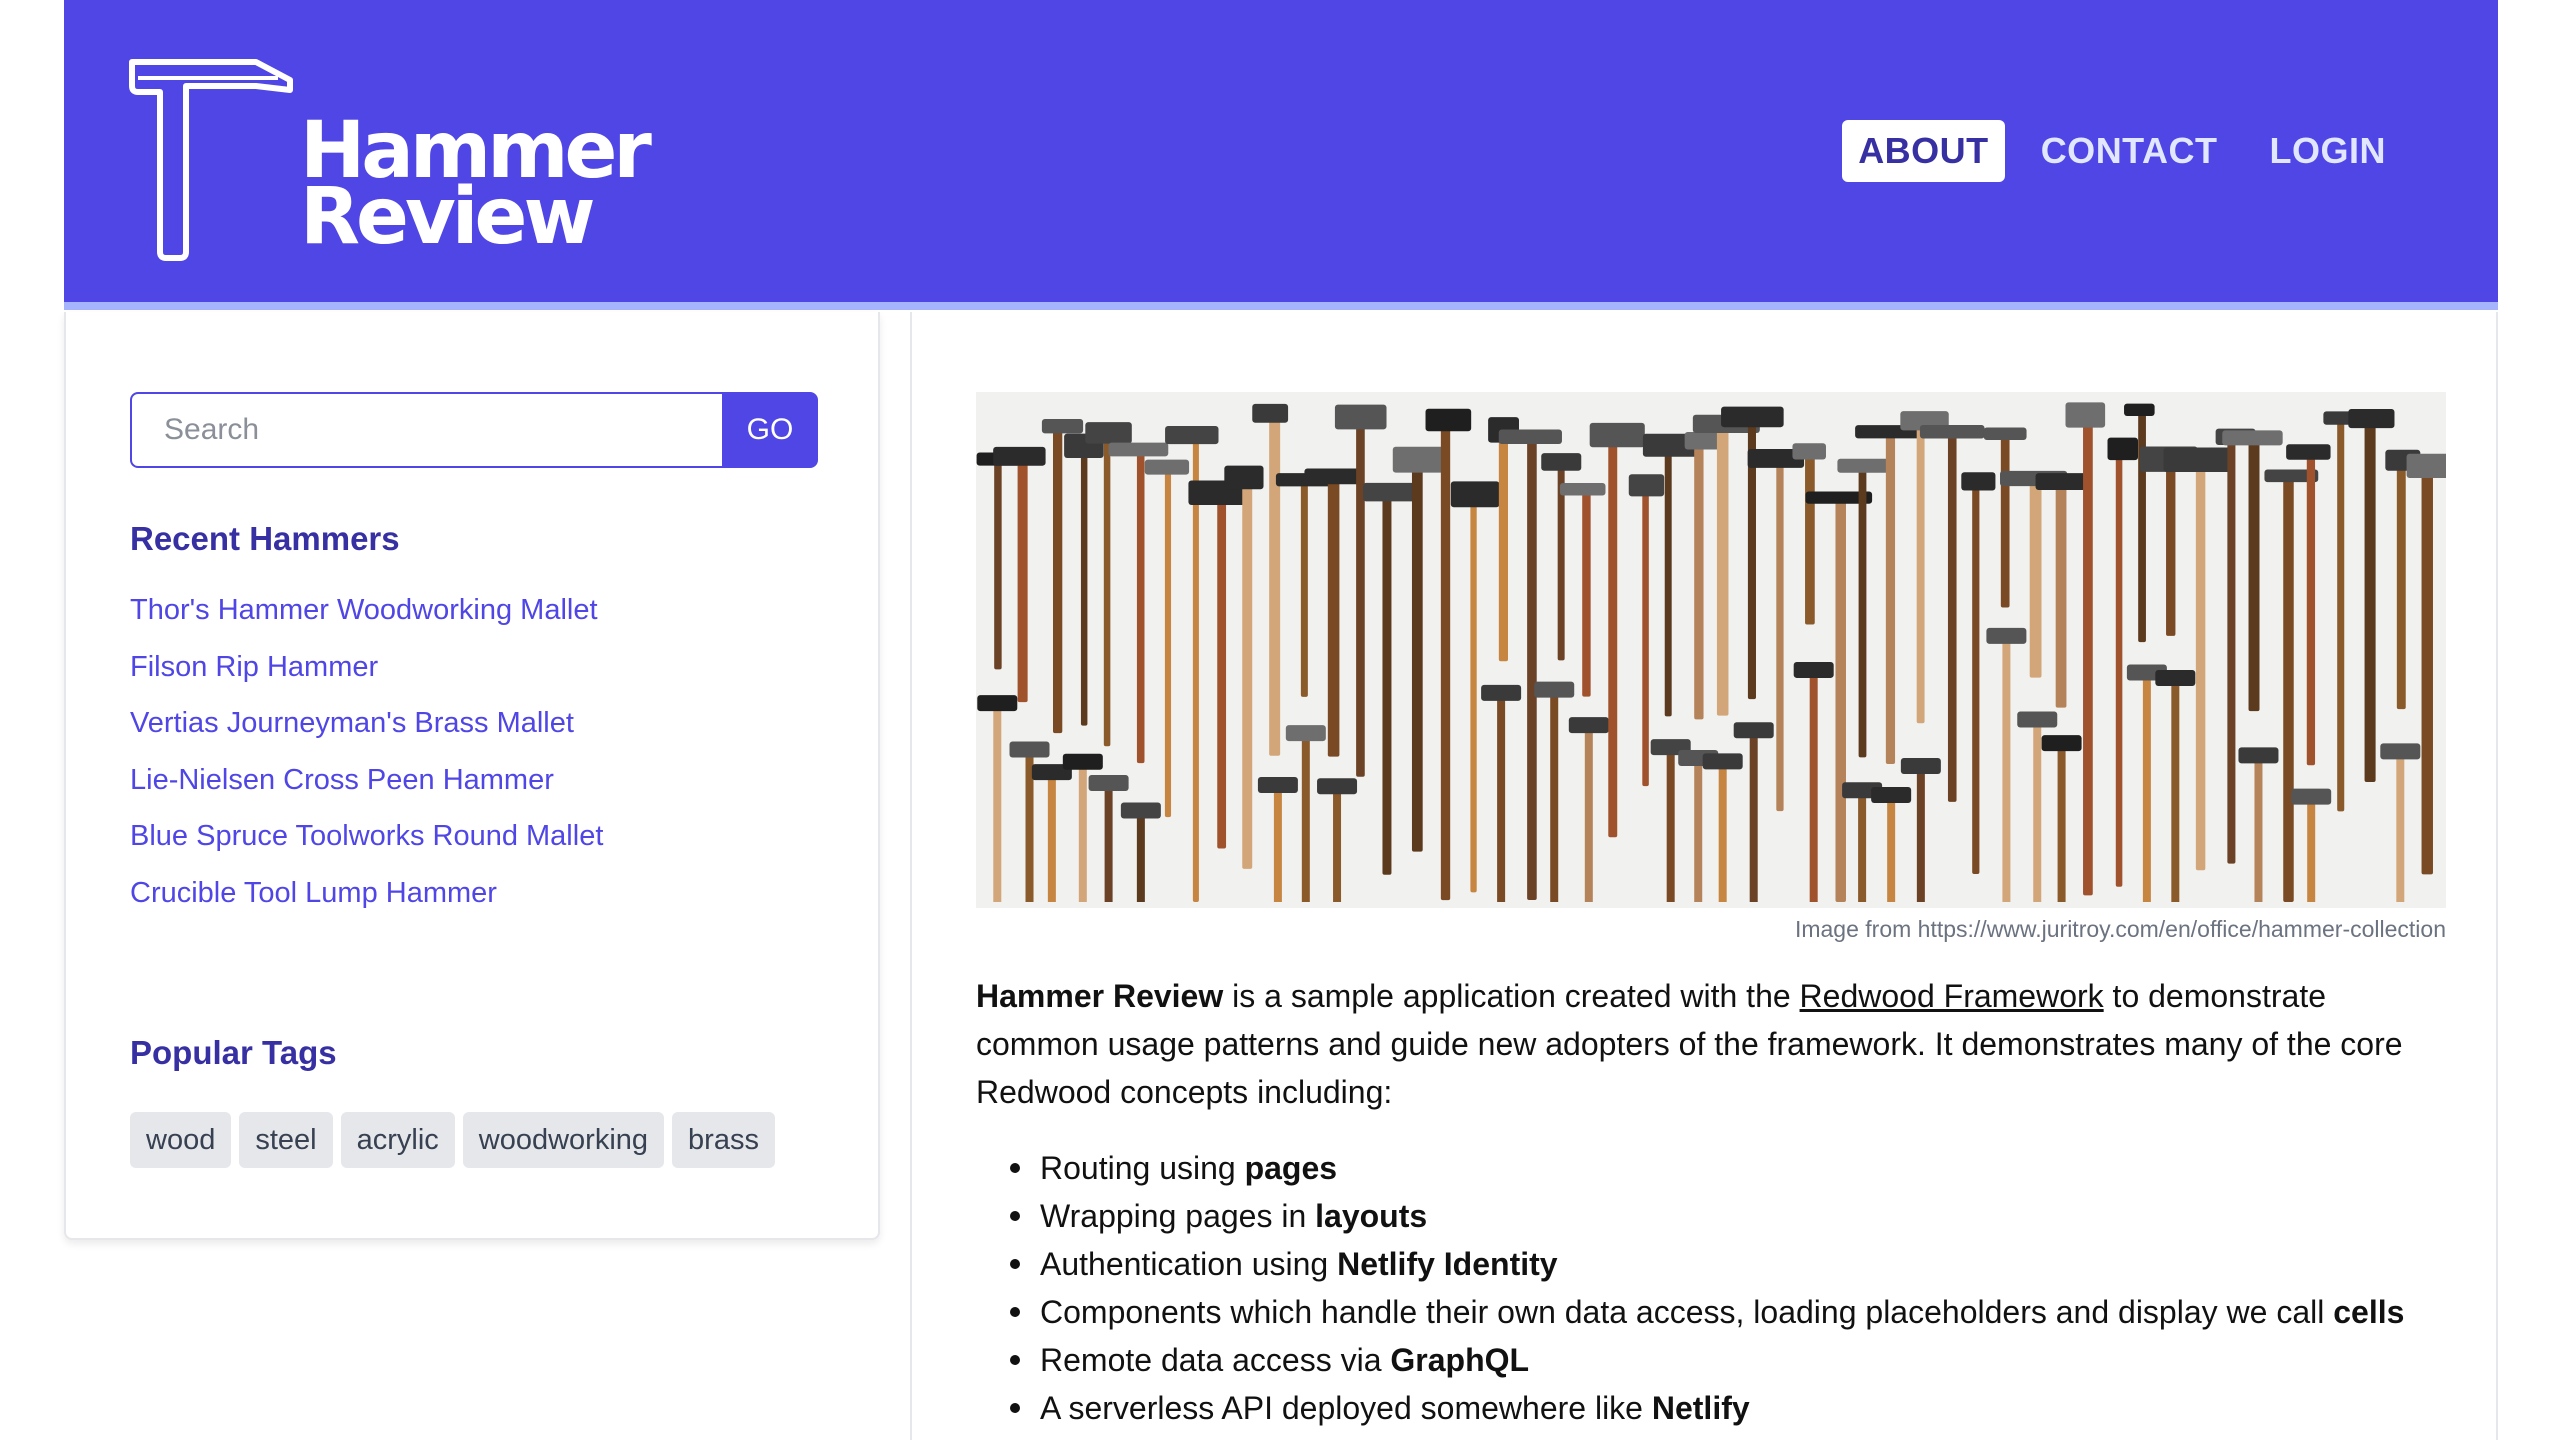  Describe the element at coordinates (397, 1140) in the screenshot. I see `tag-acrylic: acrylic` at that location.